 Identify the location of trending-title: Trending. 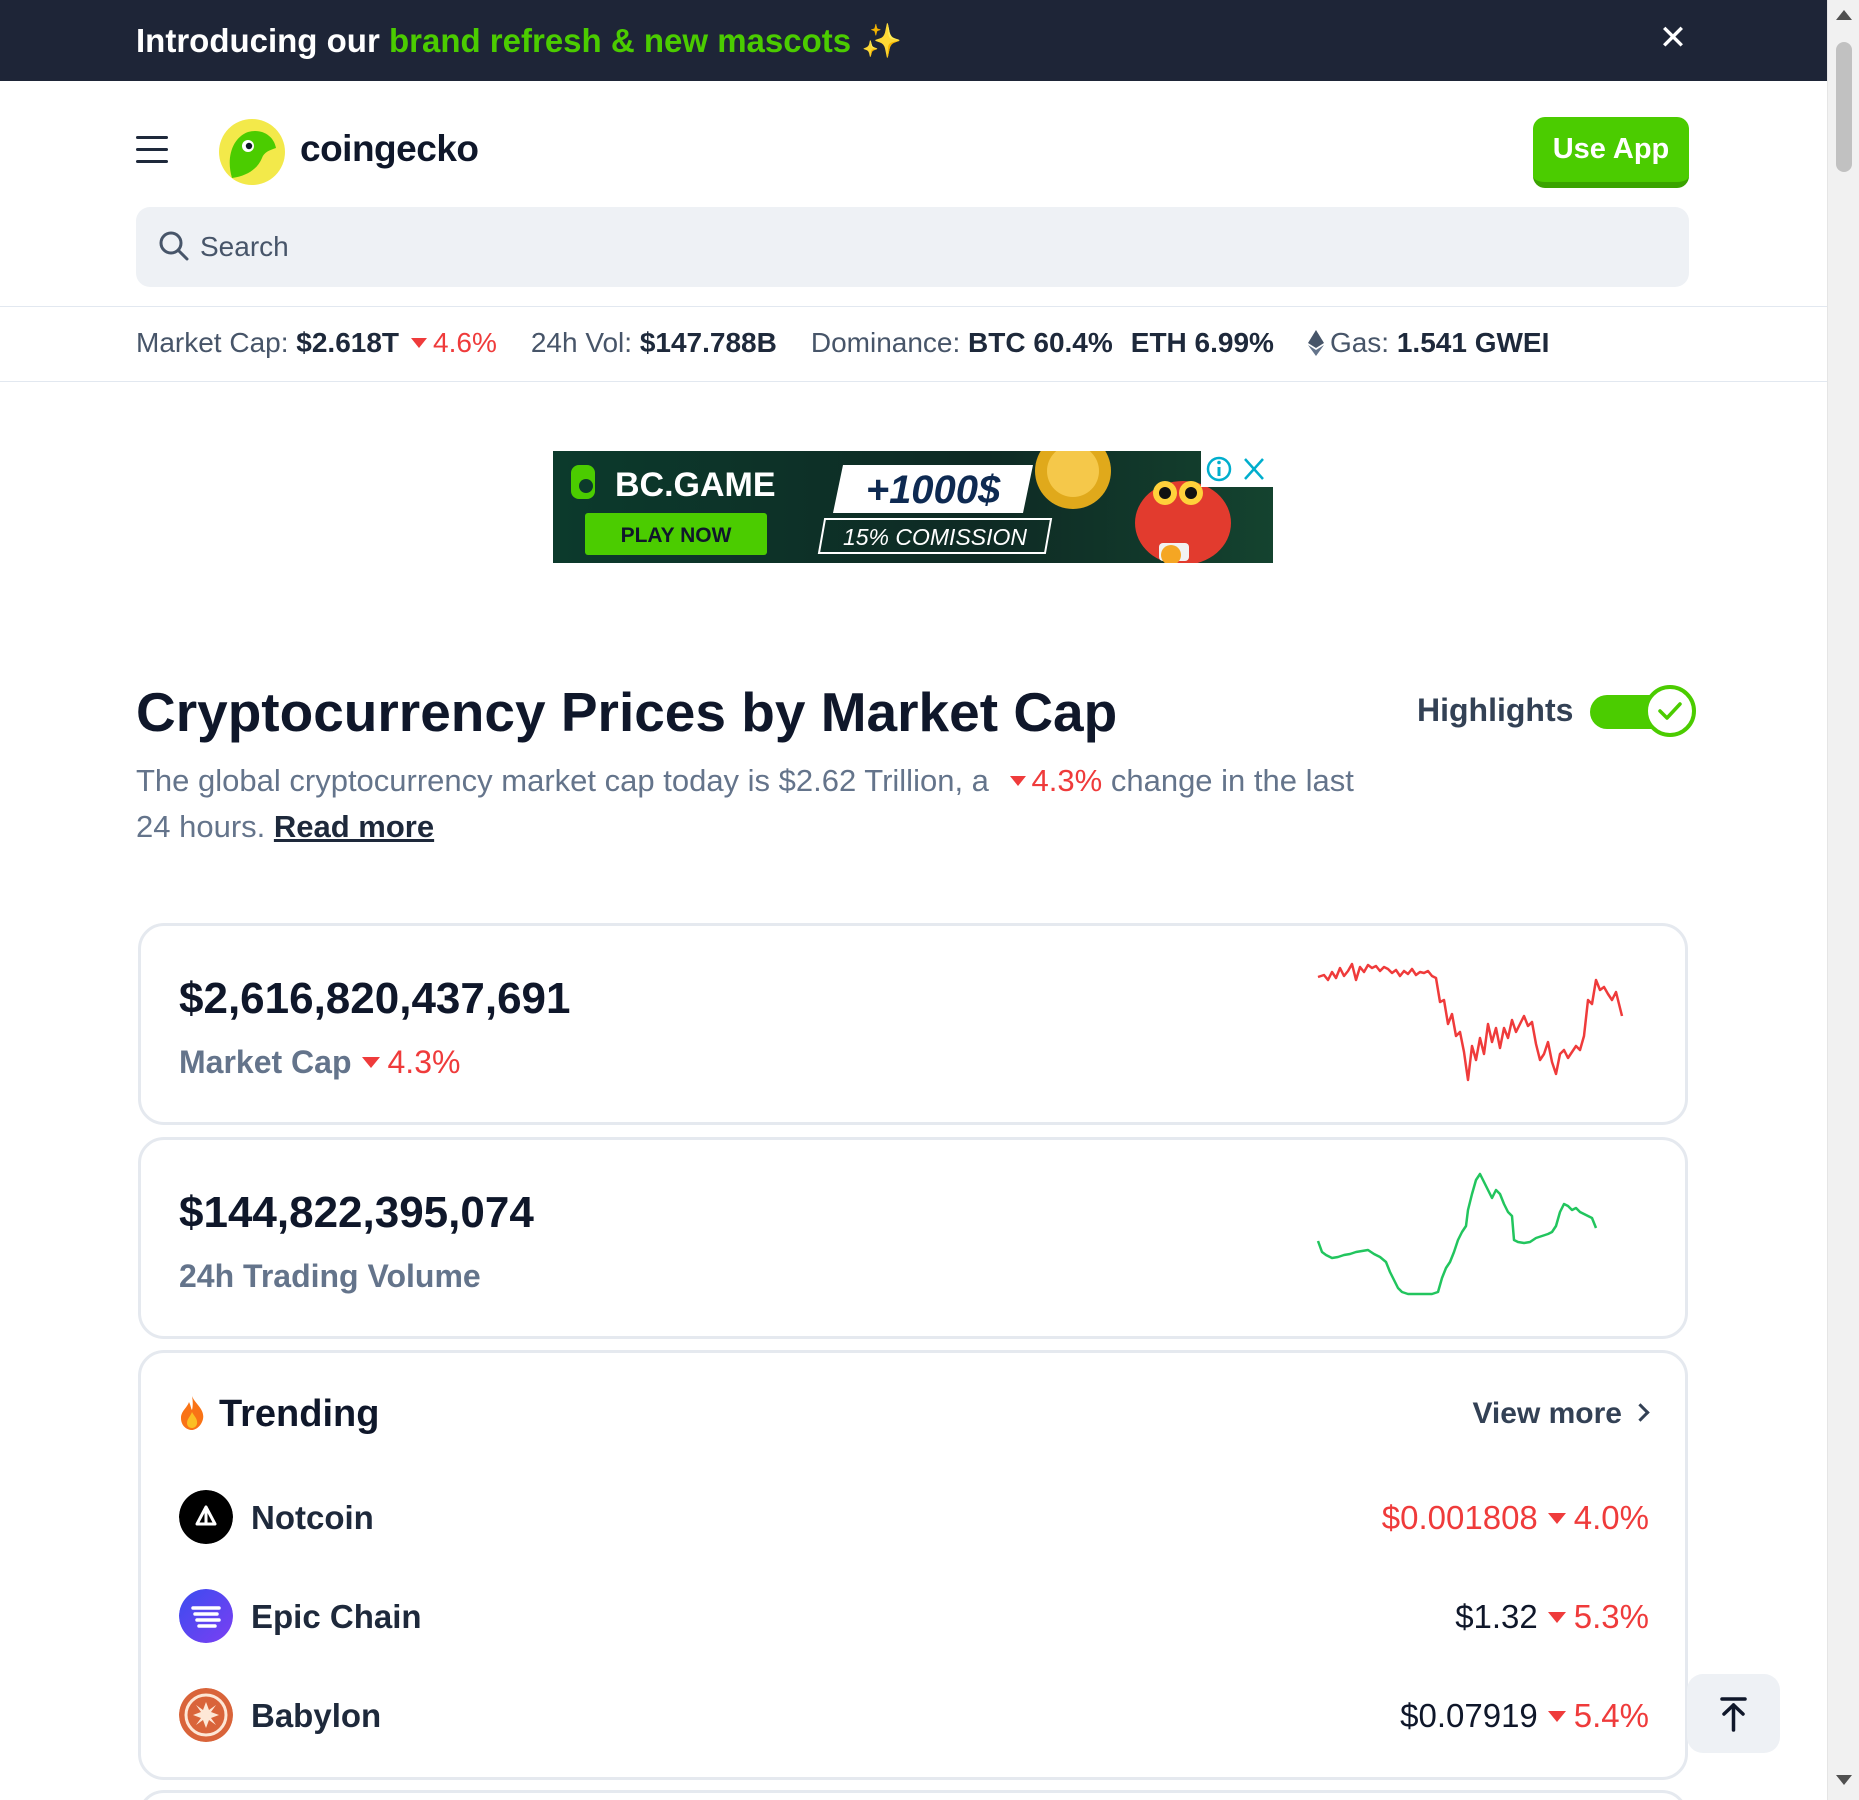
(299, 1414).